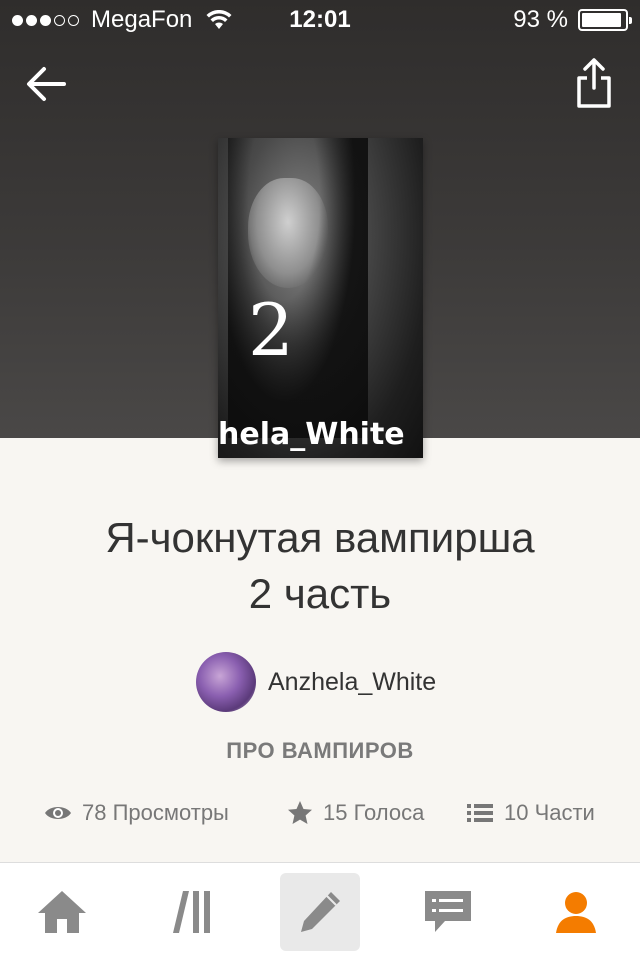 The image size is (640, 960). Describe the element at coordinates (320, 20) in the screenshot. I see `status-bar: MegaFon 12:01 93 %` at that location.